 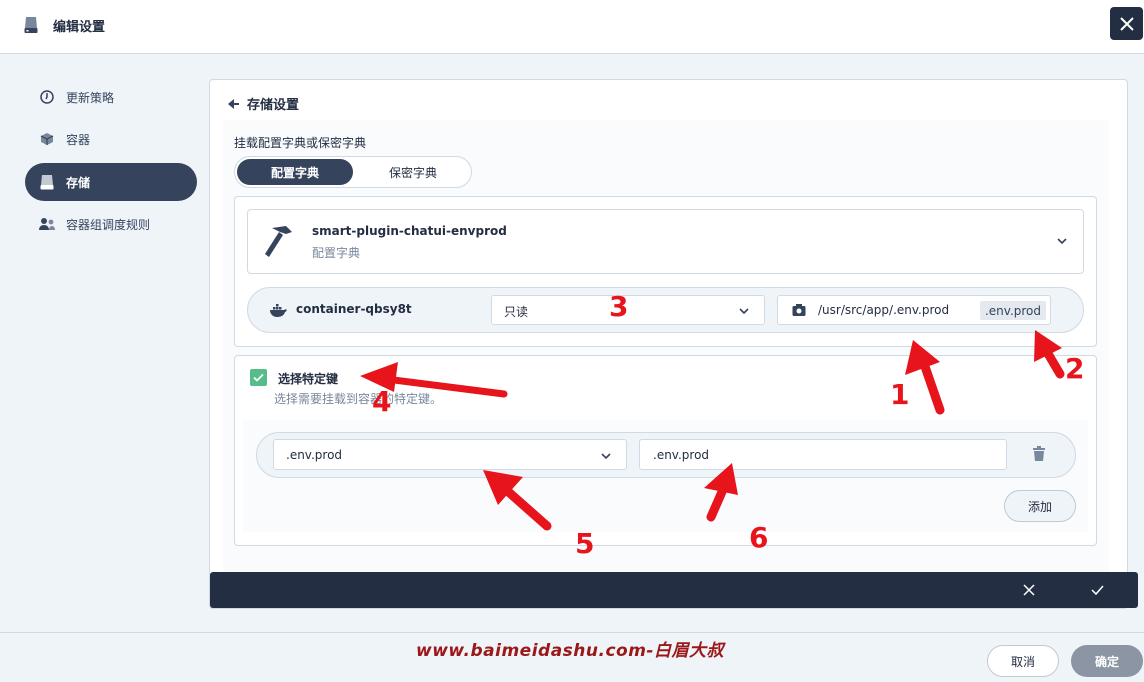 What do you see at coordinates (413, 172) in the screenshot?
I see `tab-secret: 保密字典` at bounding box center [413, 172].